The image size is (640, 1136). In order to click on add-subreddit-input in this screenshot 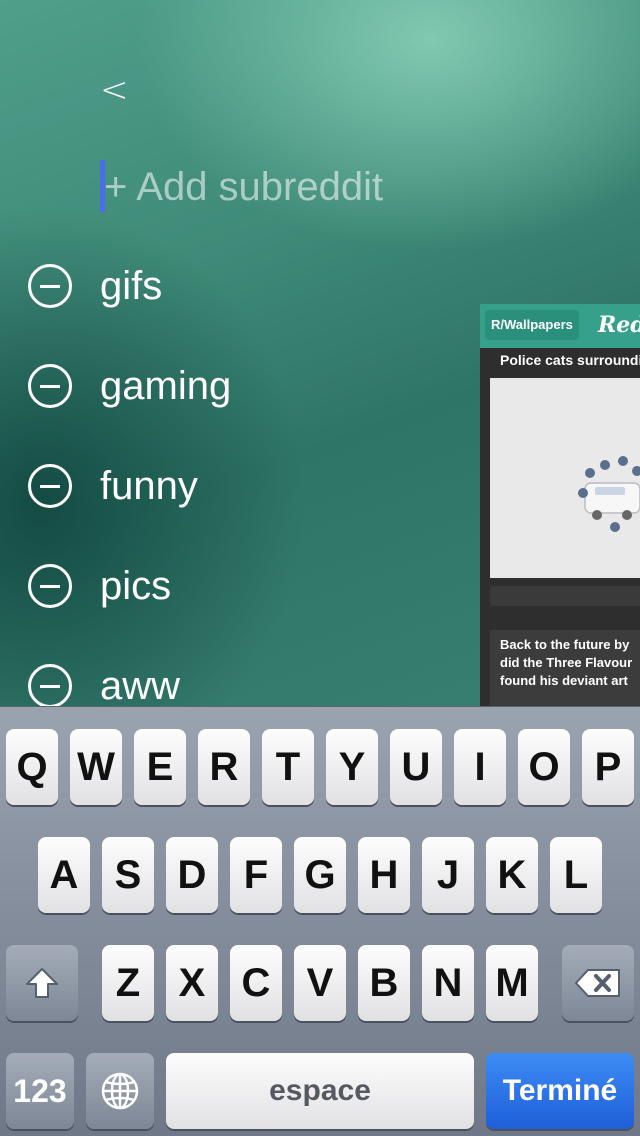, I will do `click(284, 187)`.